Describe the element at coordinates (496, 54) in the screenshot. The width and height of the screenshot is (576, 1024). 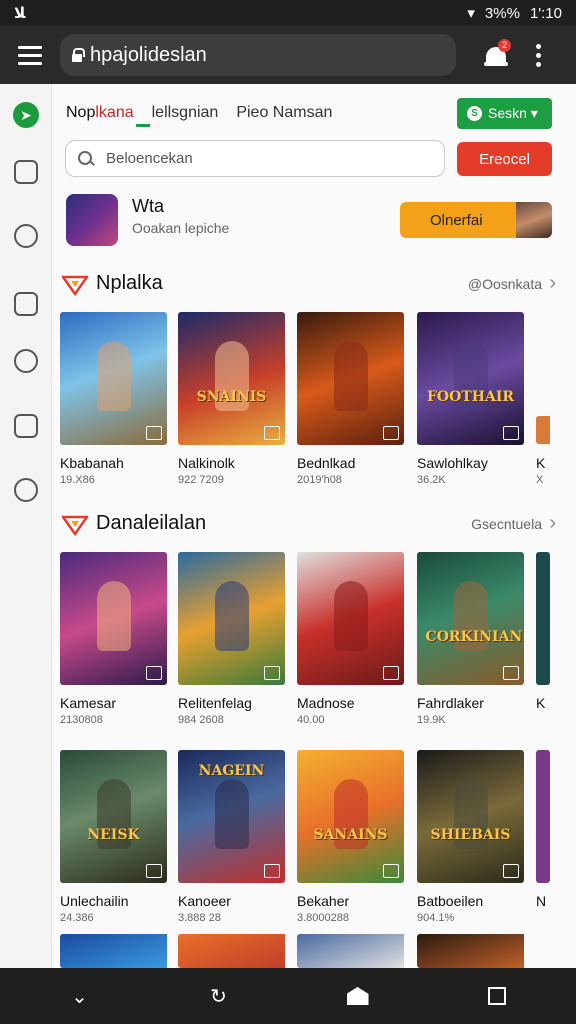
I see `bell-icon: 2` at that location.